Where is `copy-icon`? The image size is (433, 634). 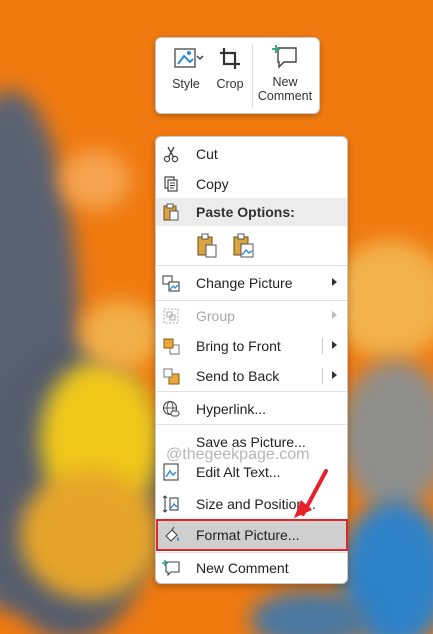 copy-icon is located at coordinates (171, 184).